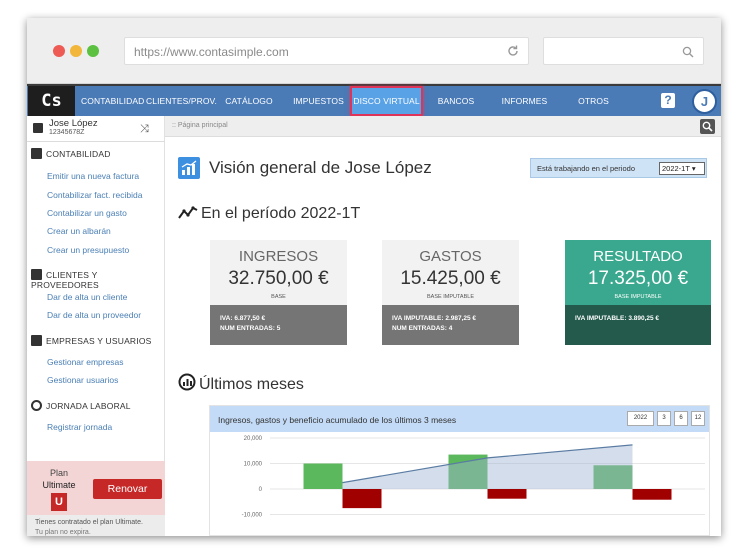  I want to click on income-vat-label: IVA:, so click(226, 318).